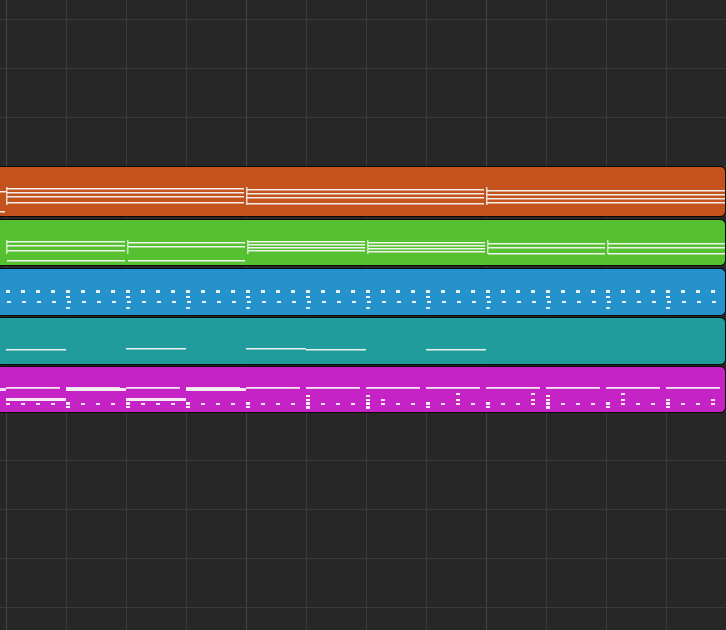 The width and height of the screenshot is (726, 630). I want to click on region-blue-body, so click(363, 292).